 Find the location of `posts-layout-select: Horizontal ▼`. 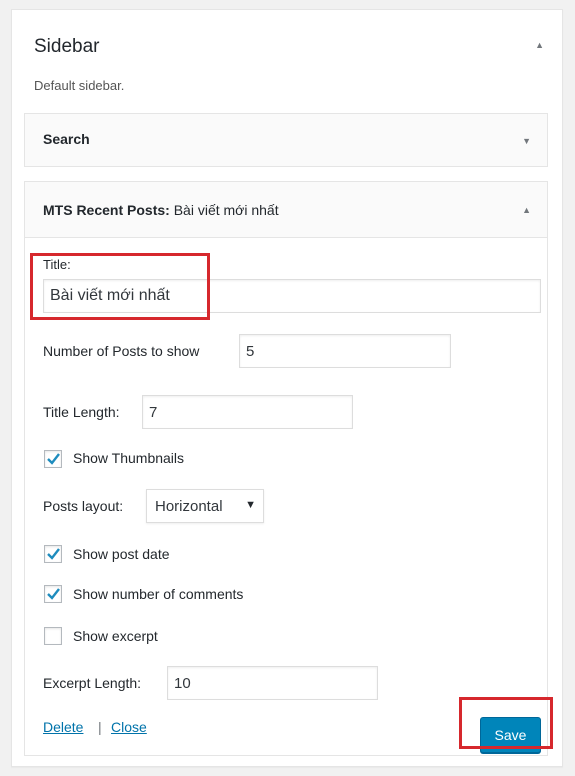

posts-layout-select: Horizontal ▼ is located at coordinates (205, 506).